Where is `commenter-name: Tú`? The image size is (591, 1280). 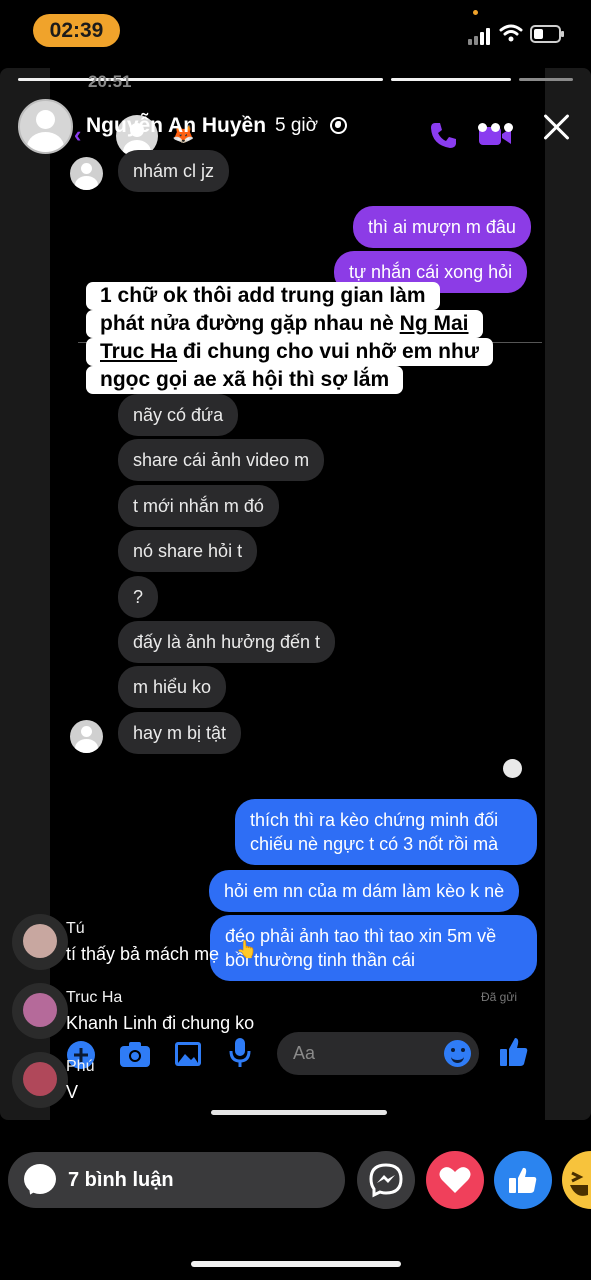 commenter-name: Tú is located at coordinates (75, 929).